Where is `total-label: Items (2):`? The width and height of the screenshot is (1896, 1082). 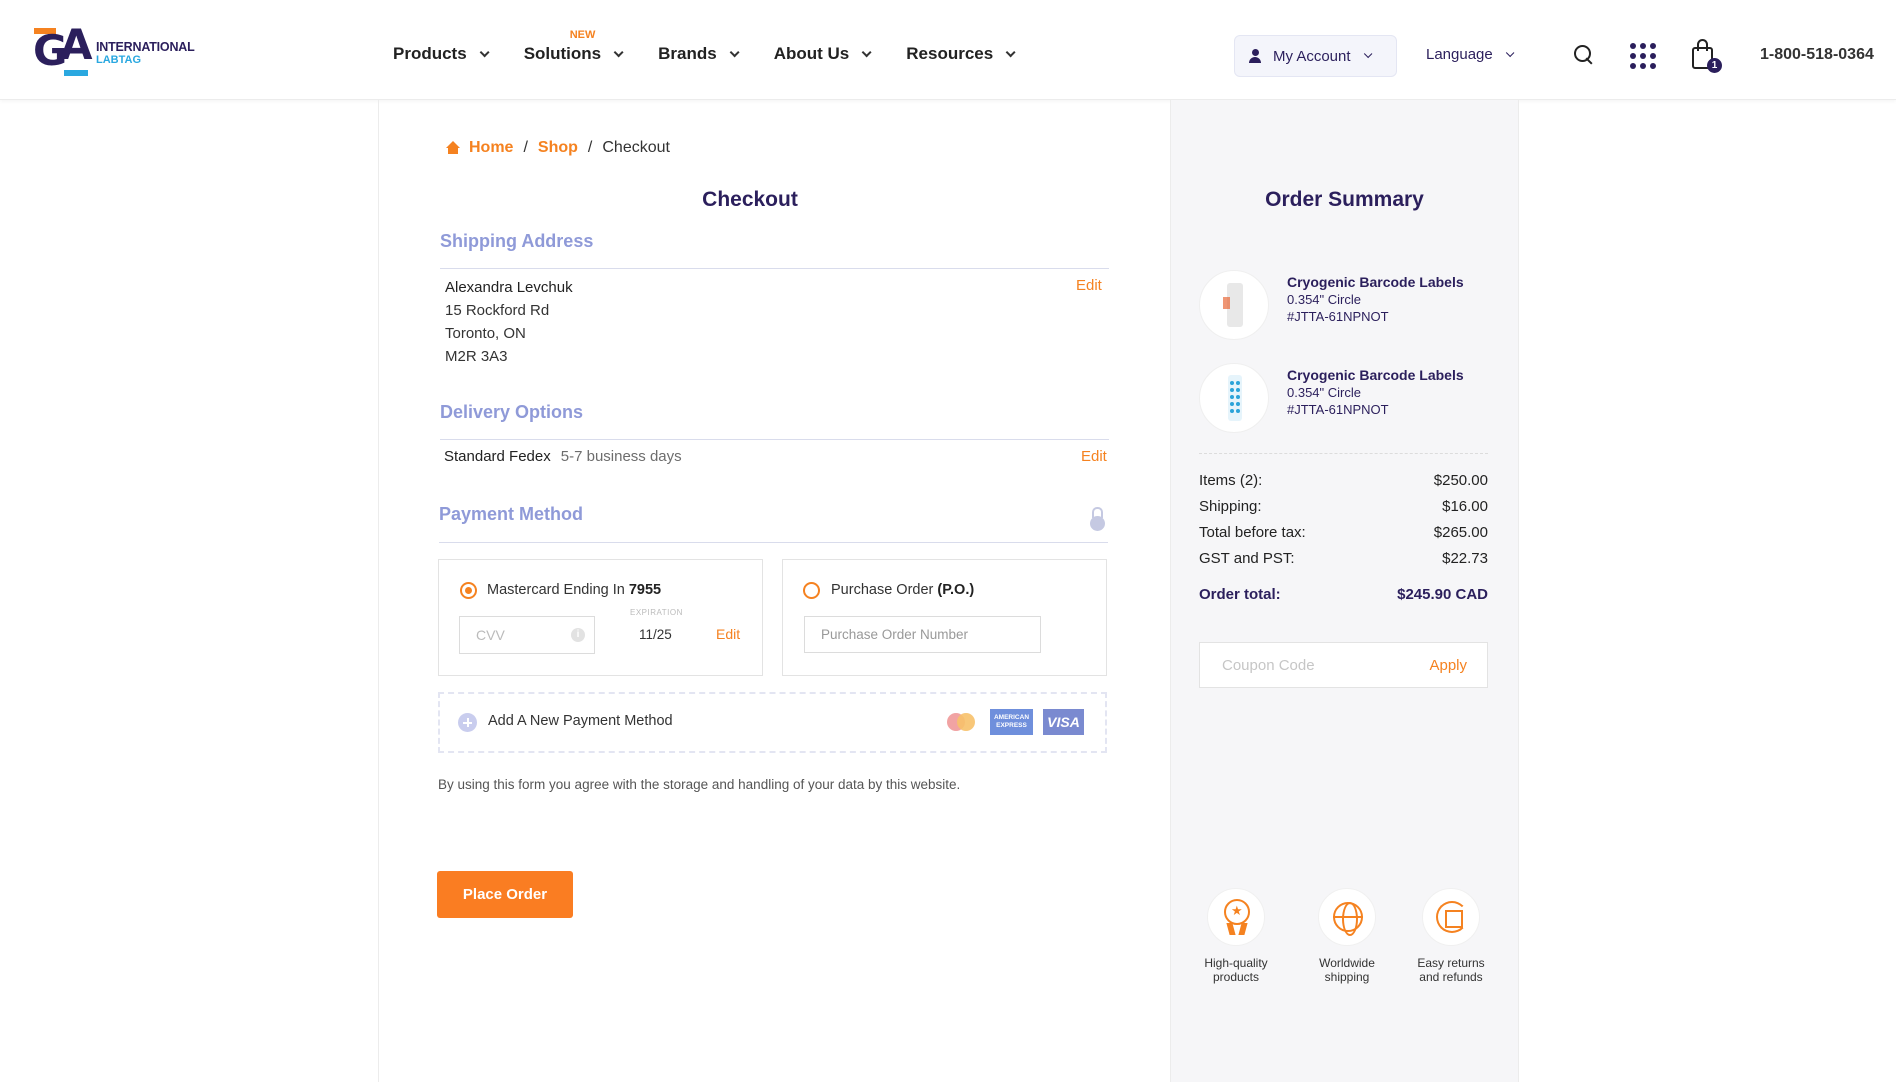 total-label: Items (2): is located at coordinates (1231, 480).